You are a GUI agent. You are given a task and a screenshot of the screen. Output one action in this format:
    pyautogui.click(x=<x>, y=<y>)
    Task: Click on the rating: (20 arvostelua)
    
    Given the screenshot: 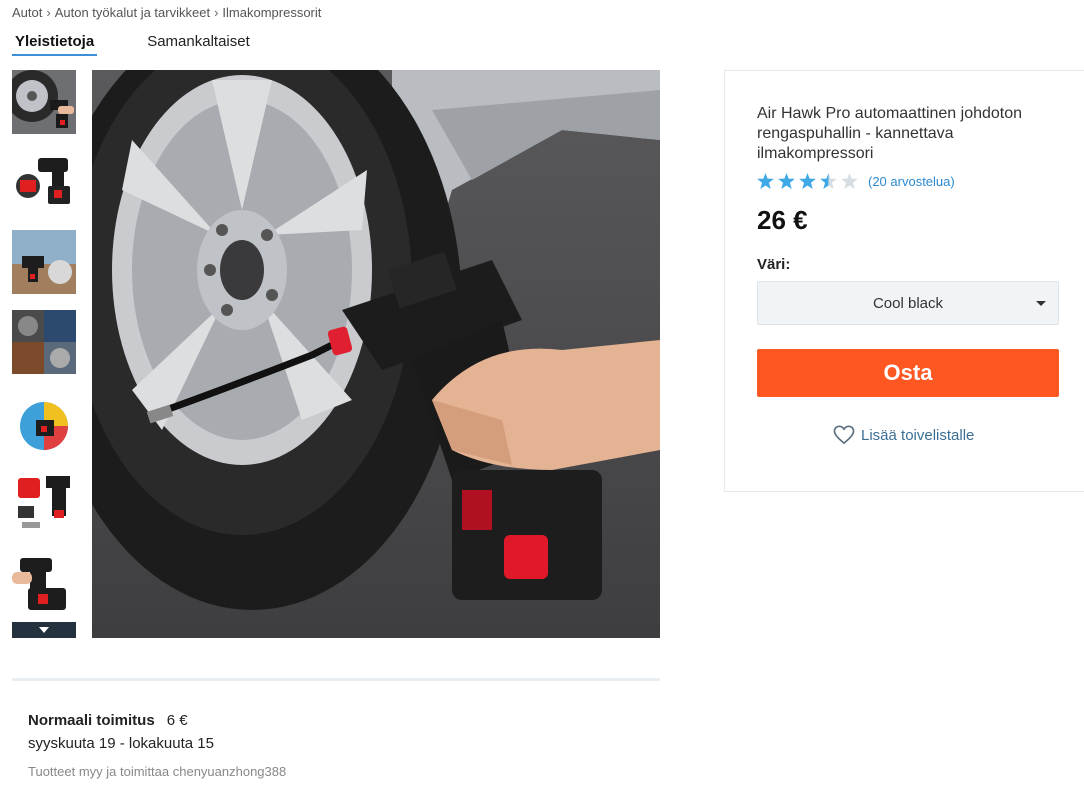 What is the action you would take?
    pyautogui.click(x=856, y=181)
    